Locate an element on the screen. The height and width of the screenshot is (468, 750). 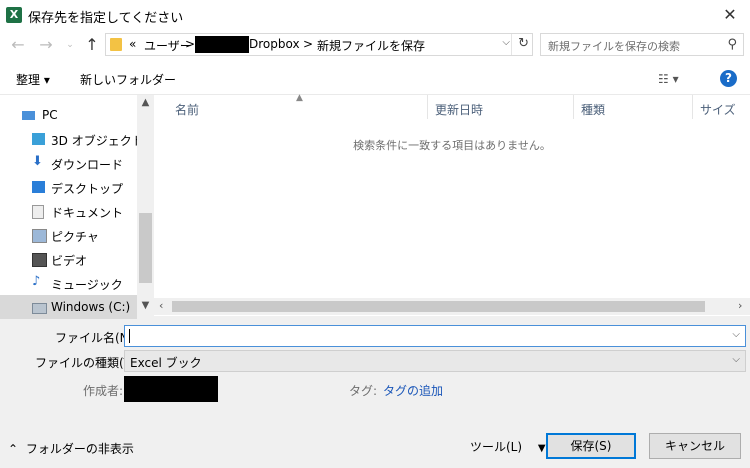
organize-button: 整理 ▾ is located at coordinates (33, 79).